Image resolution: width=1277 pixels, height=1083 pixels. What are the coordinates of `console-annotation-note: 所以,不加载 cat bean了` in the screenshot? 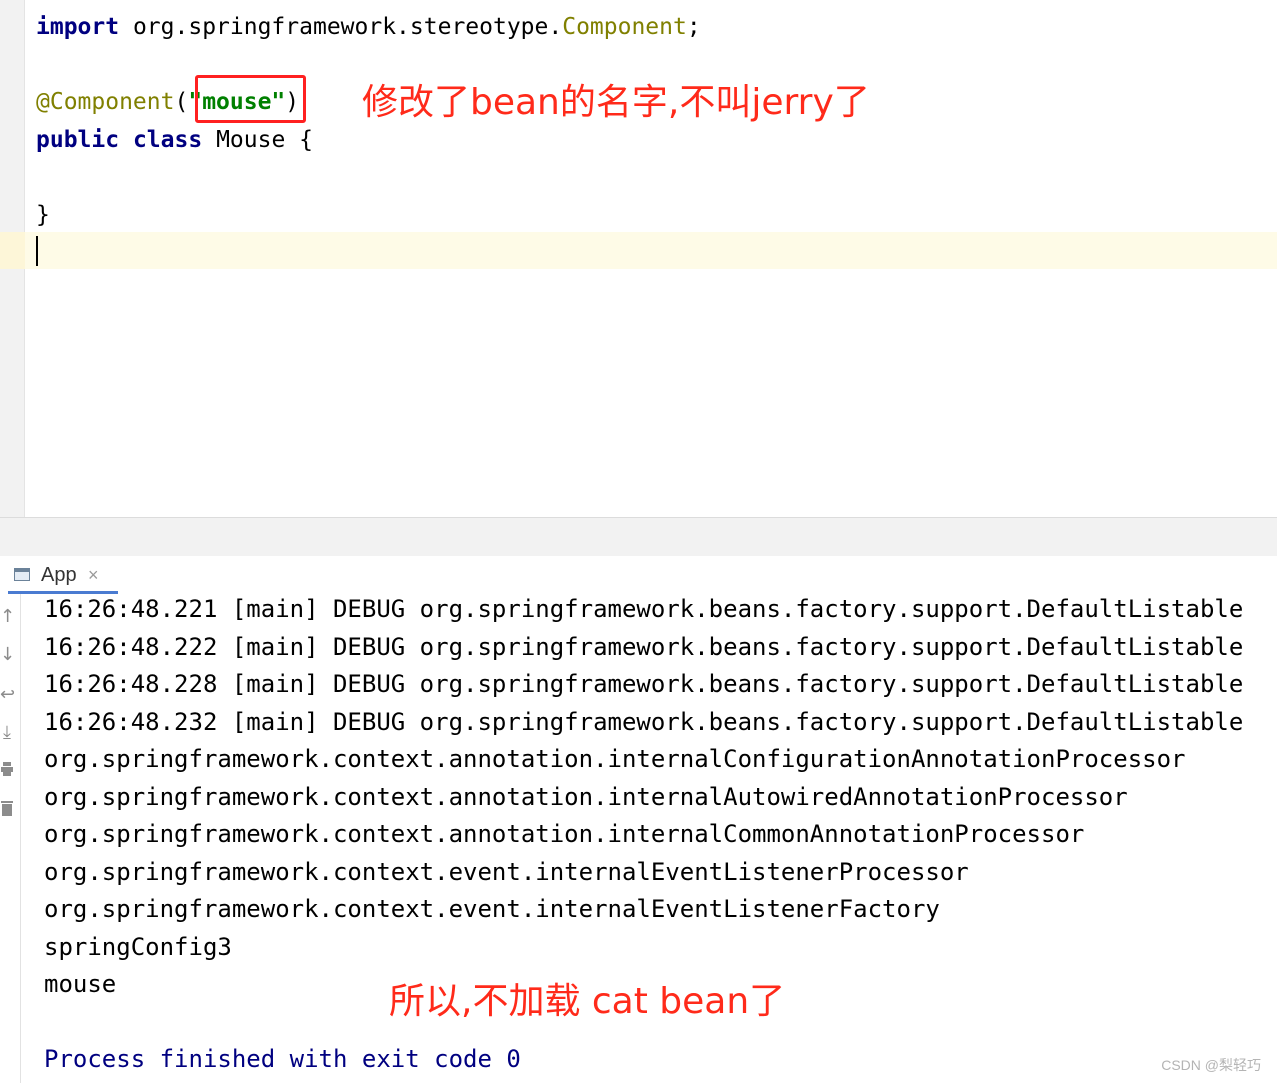 It's located at (587, 1001).